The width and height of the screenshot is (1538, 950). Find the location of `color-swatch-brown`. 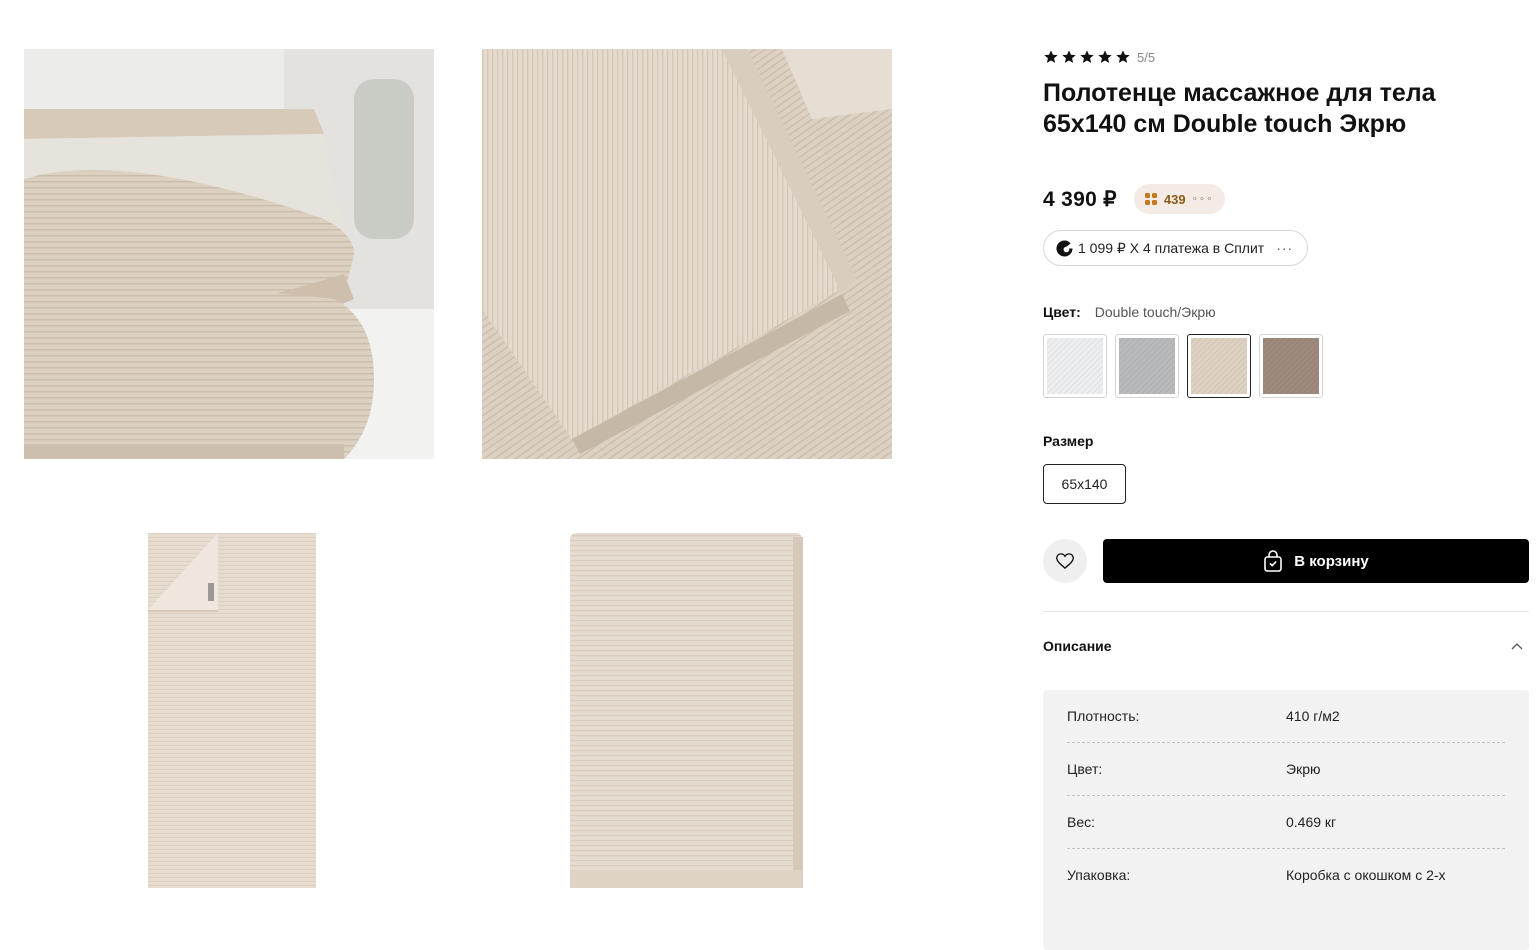

color-swatch-brown is located at coordinates (1291, 366).